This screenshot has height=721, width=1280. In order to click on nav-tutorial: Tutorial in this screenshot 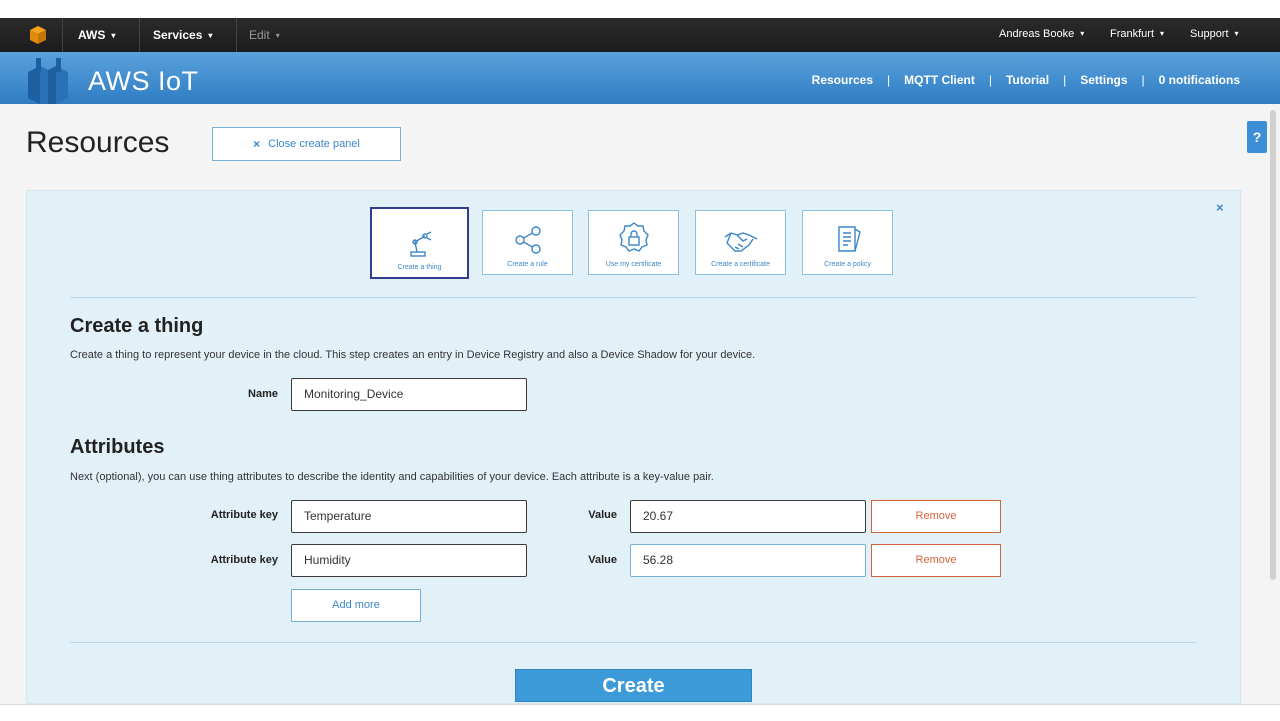, I will do `click(1027, 80)`.